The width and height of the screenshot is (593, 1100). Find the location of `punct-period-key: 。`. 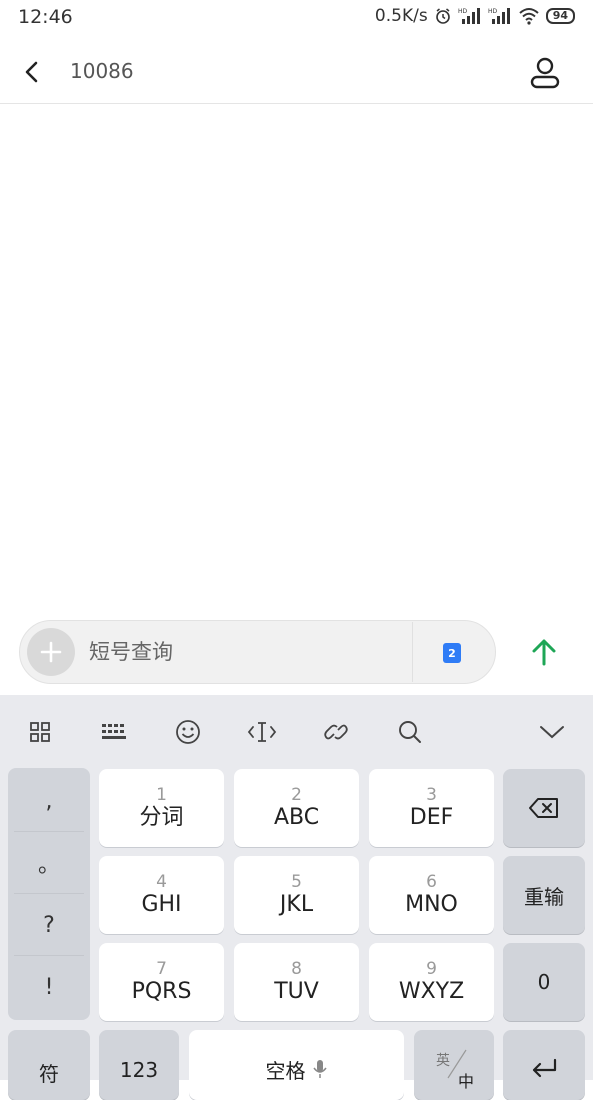

punct-period-key: 。 is located at coordinates (49, 863).